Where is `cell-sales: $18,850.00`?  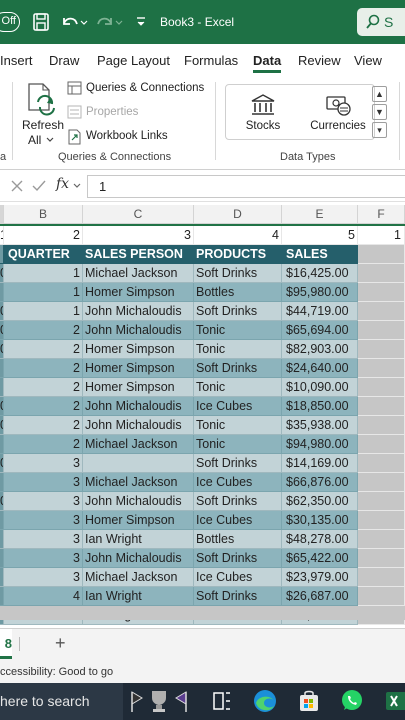 cell-sales: $18,850.00 is located at coordinates (320, 406).